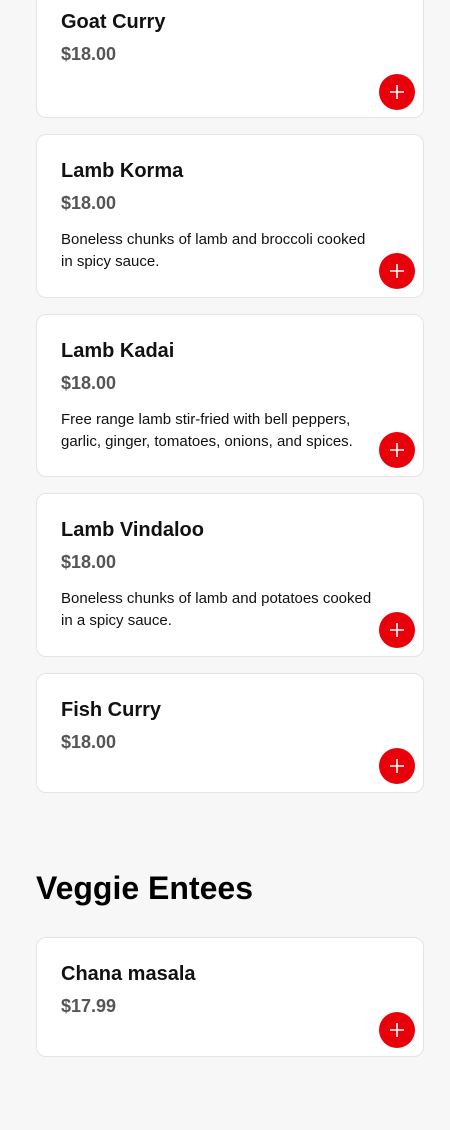  I want to click on section-heading: Veggie Entees, so click(144, 888).